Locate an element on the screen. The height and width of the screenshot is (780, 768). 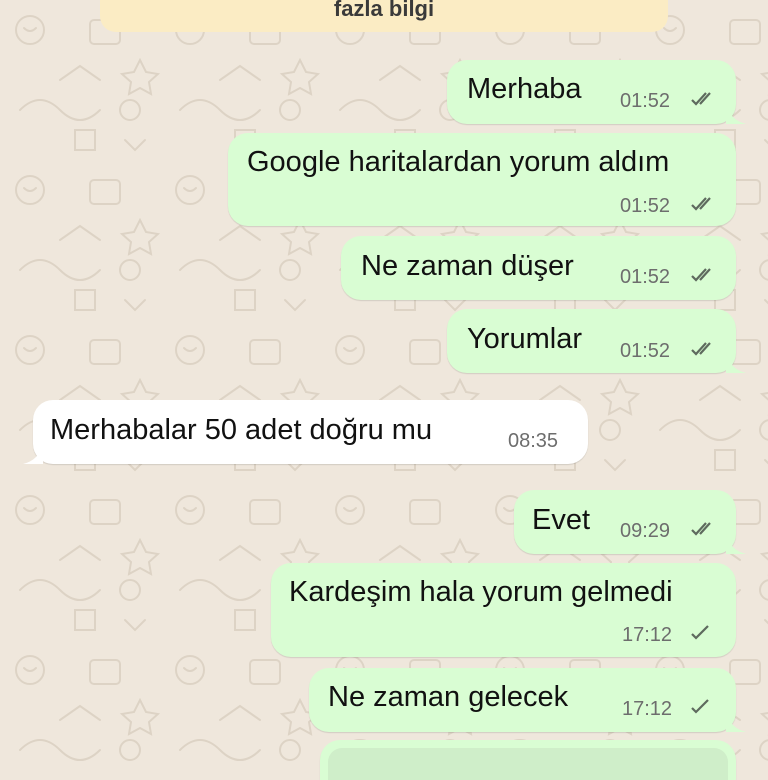
info-banner-text: fazla bilgi is located at coordinates (384, 10).